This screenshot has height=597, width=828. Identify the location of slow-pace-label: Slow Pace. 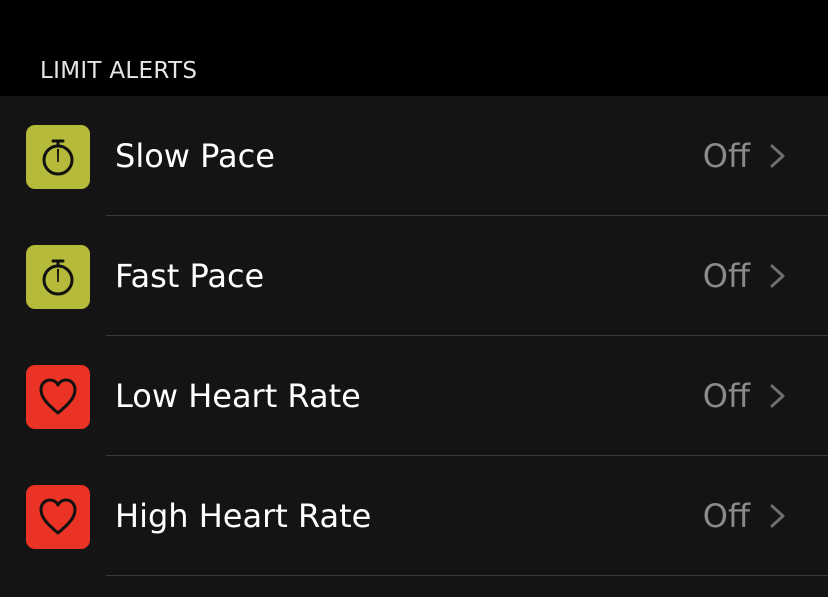
(195, 156).